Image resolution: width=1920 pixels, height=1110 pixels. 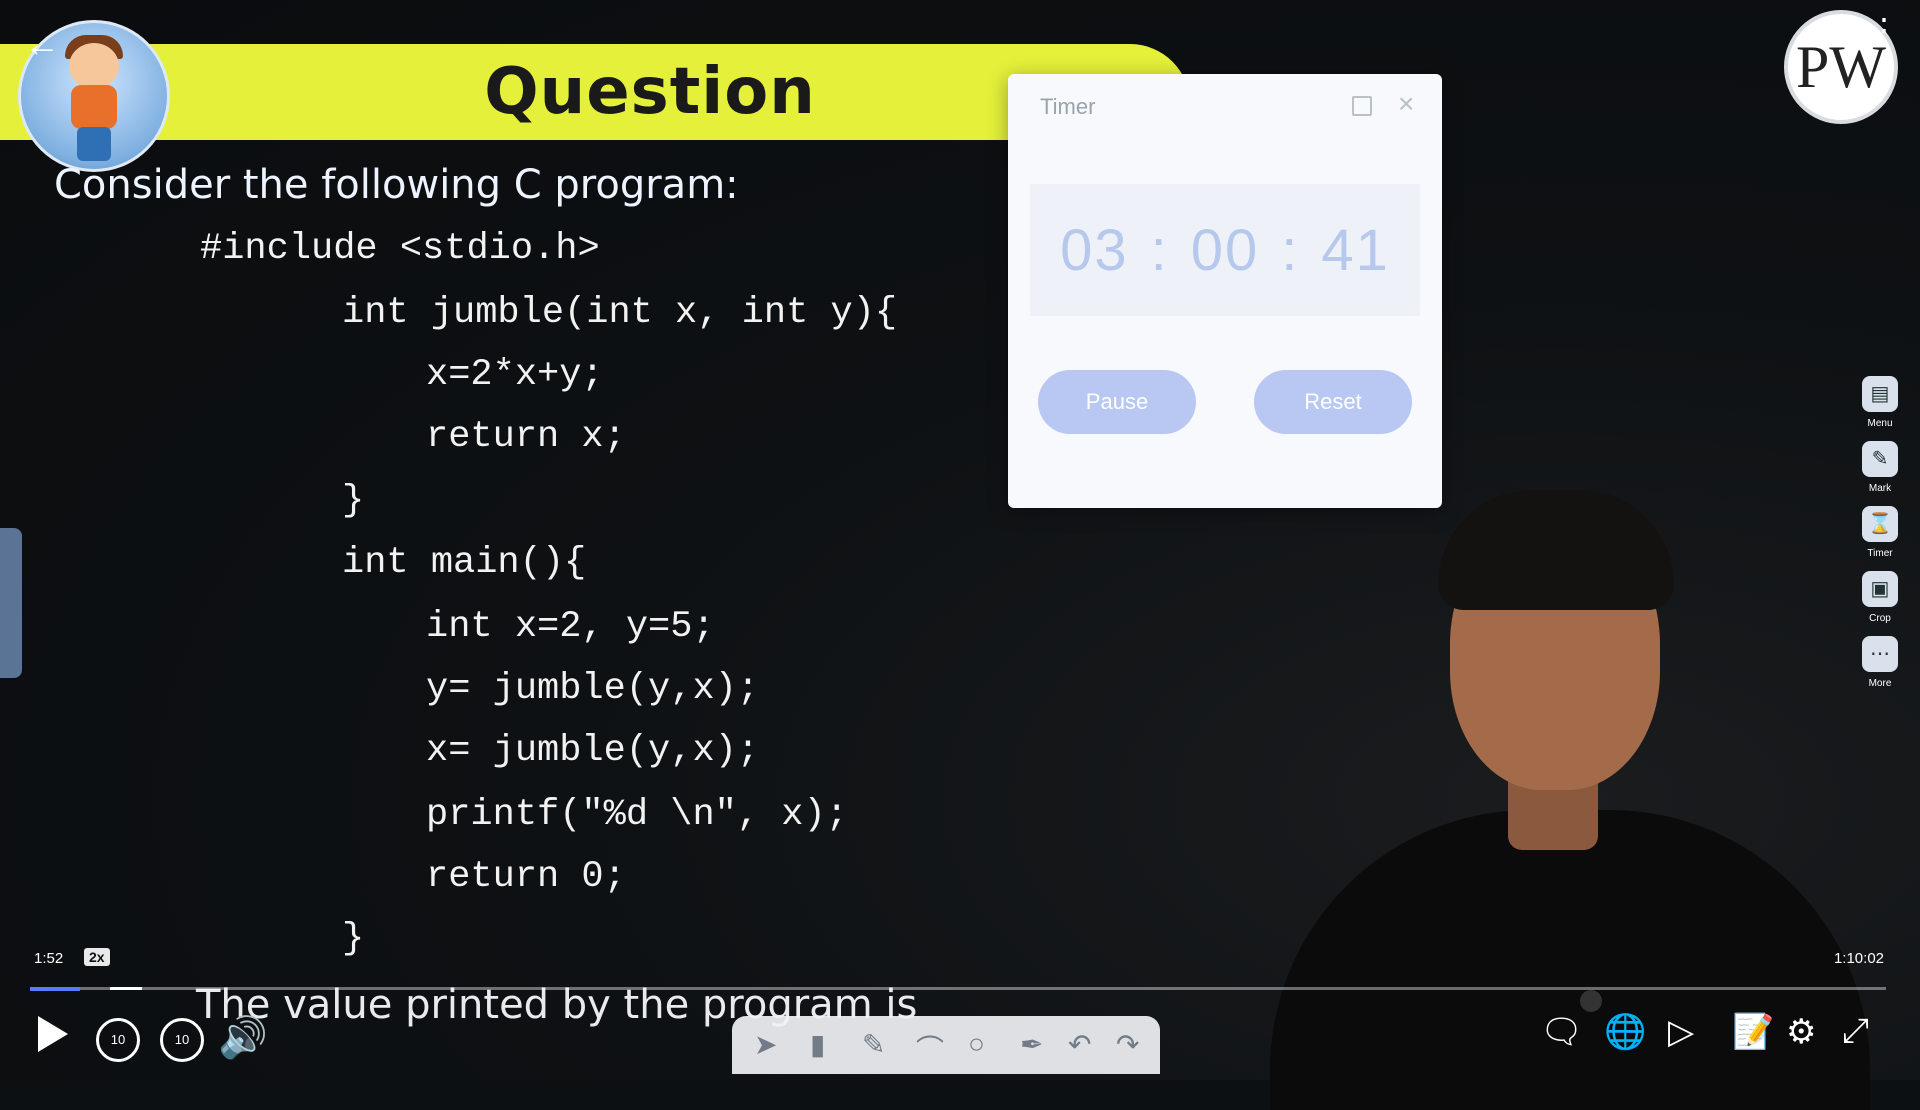 I want to click on annotation-toolbar: ➤ ▮ ✎ ⌒ ○ ✒ ↶ ↷, so click(x=946, y=1045).